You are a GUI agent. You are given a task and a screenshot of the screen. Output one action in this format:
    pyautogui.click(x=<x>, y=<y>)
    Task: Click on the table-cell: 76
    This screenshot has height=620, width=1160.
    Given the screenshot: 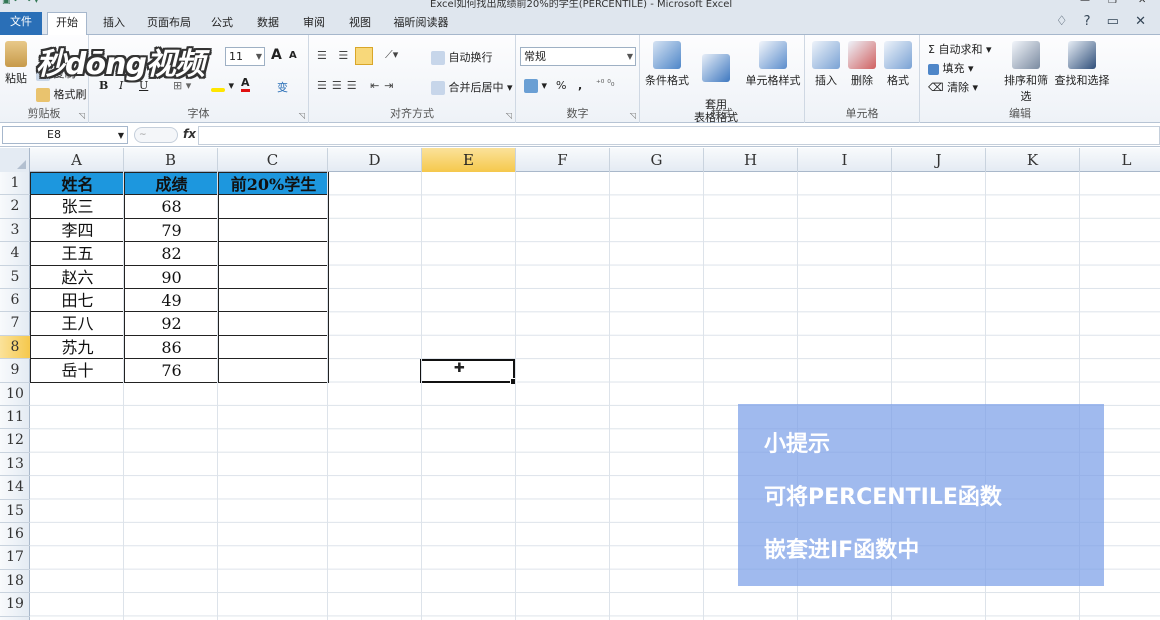 What is the action you would take?
    pyautogui.click(x=171, y=371)
    